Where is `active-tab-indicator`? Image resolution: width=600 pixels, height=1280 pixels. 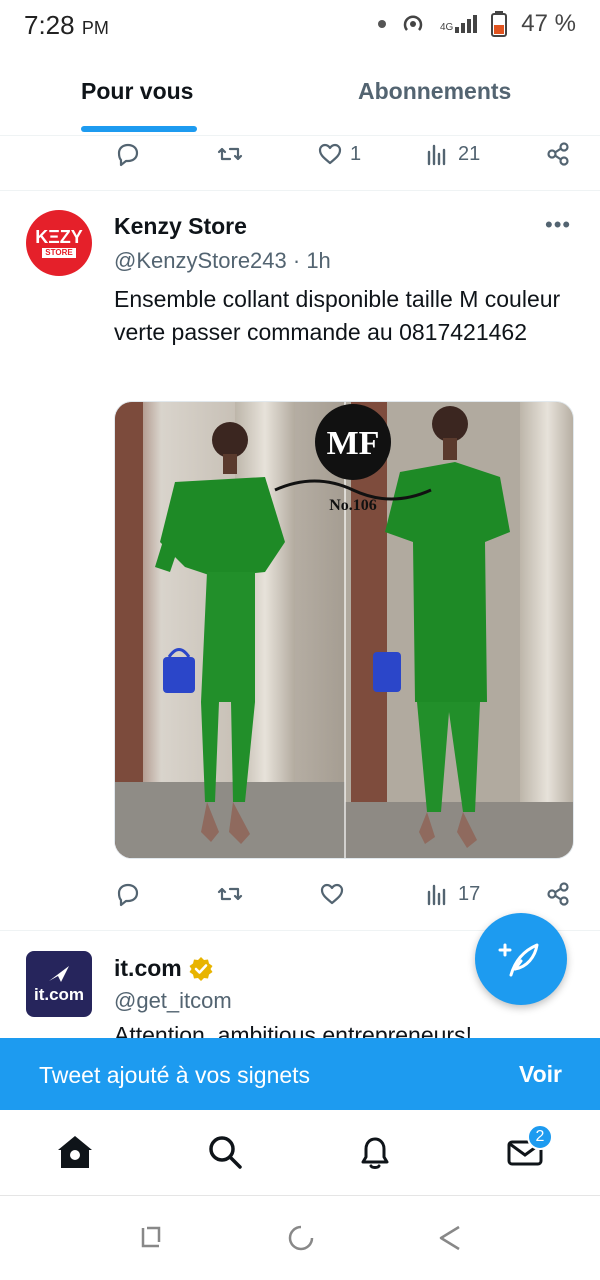
active-tab-indicator is located at coordinates (139, 129).